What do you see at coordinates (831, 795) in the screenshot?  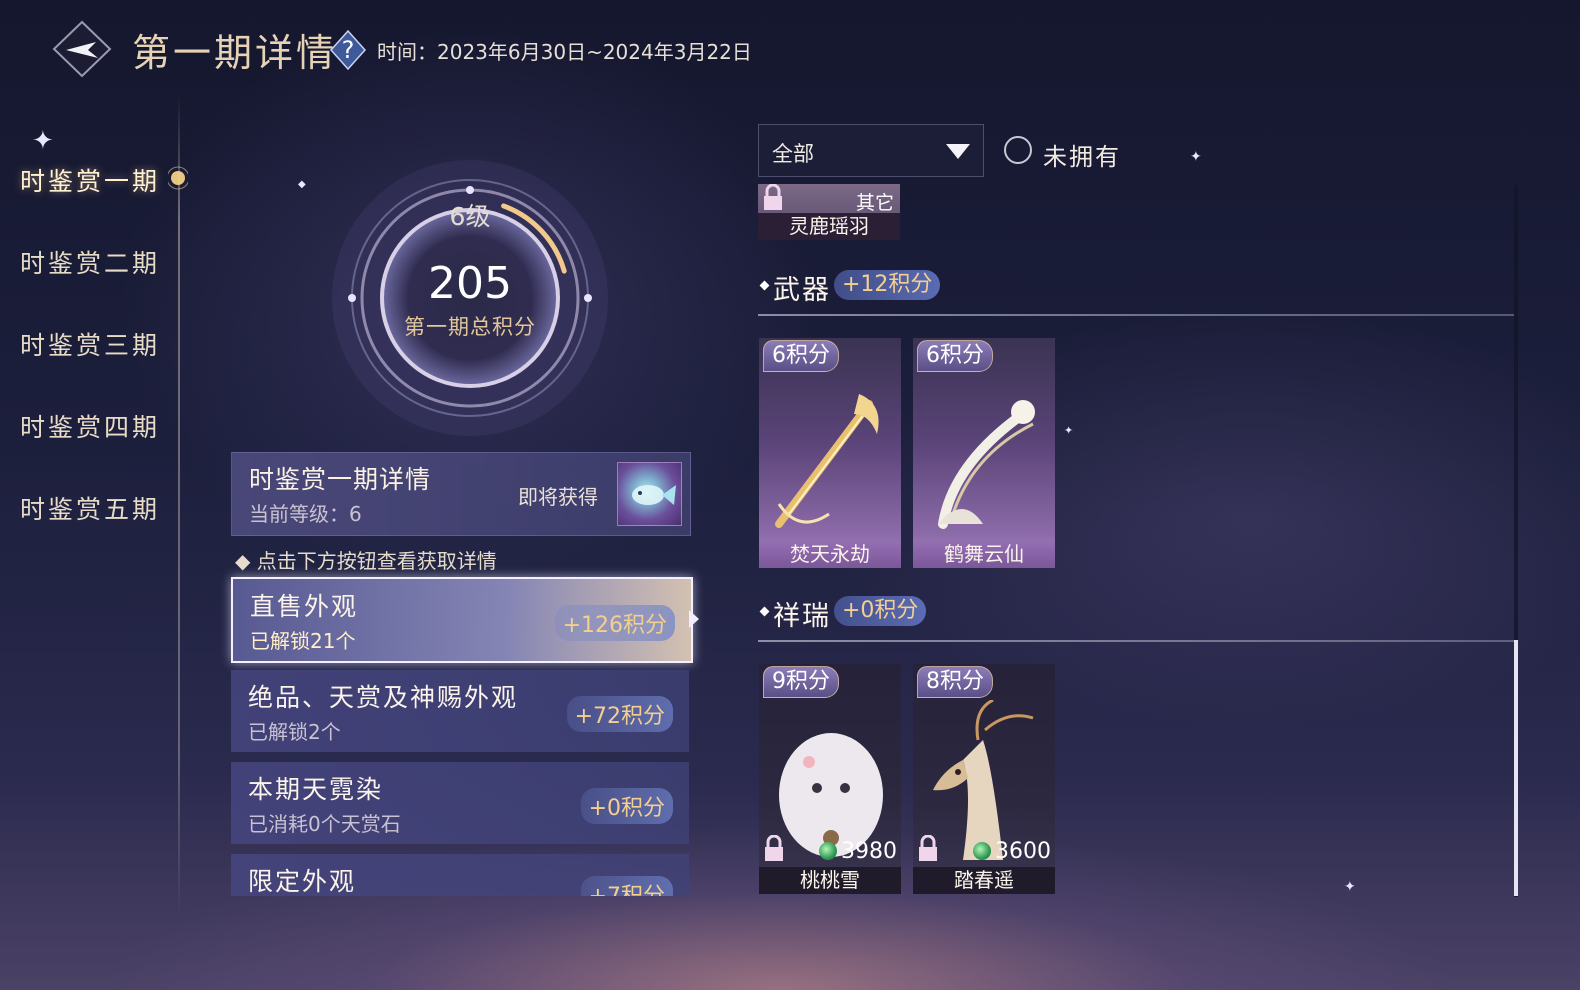 I see `white-beast-icon` at bounding box center [831, 795].